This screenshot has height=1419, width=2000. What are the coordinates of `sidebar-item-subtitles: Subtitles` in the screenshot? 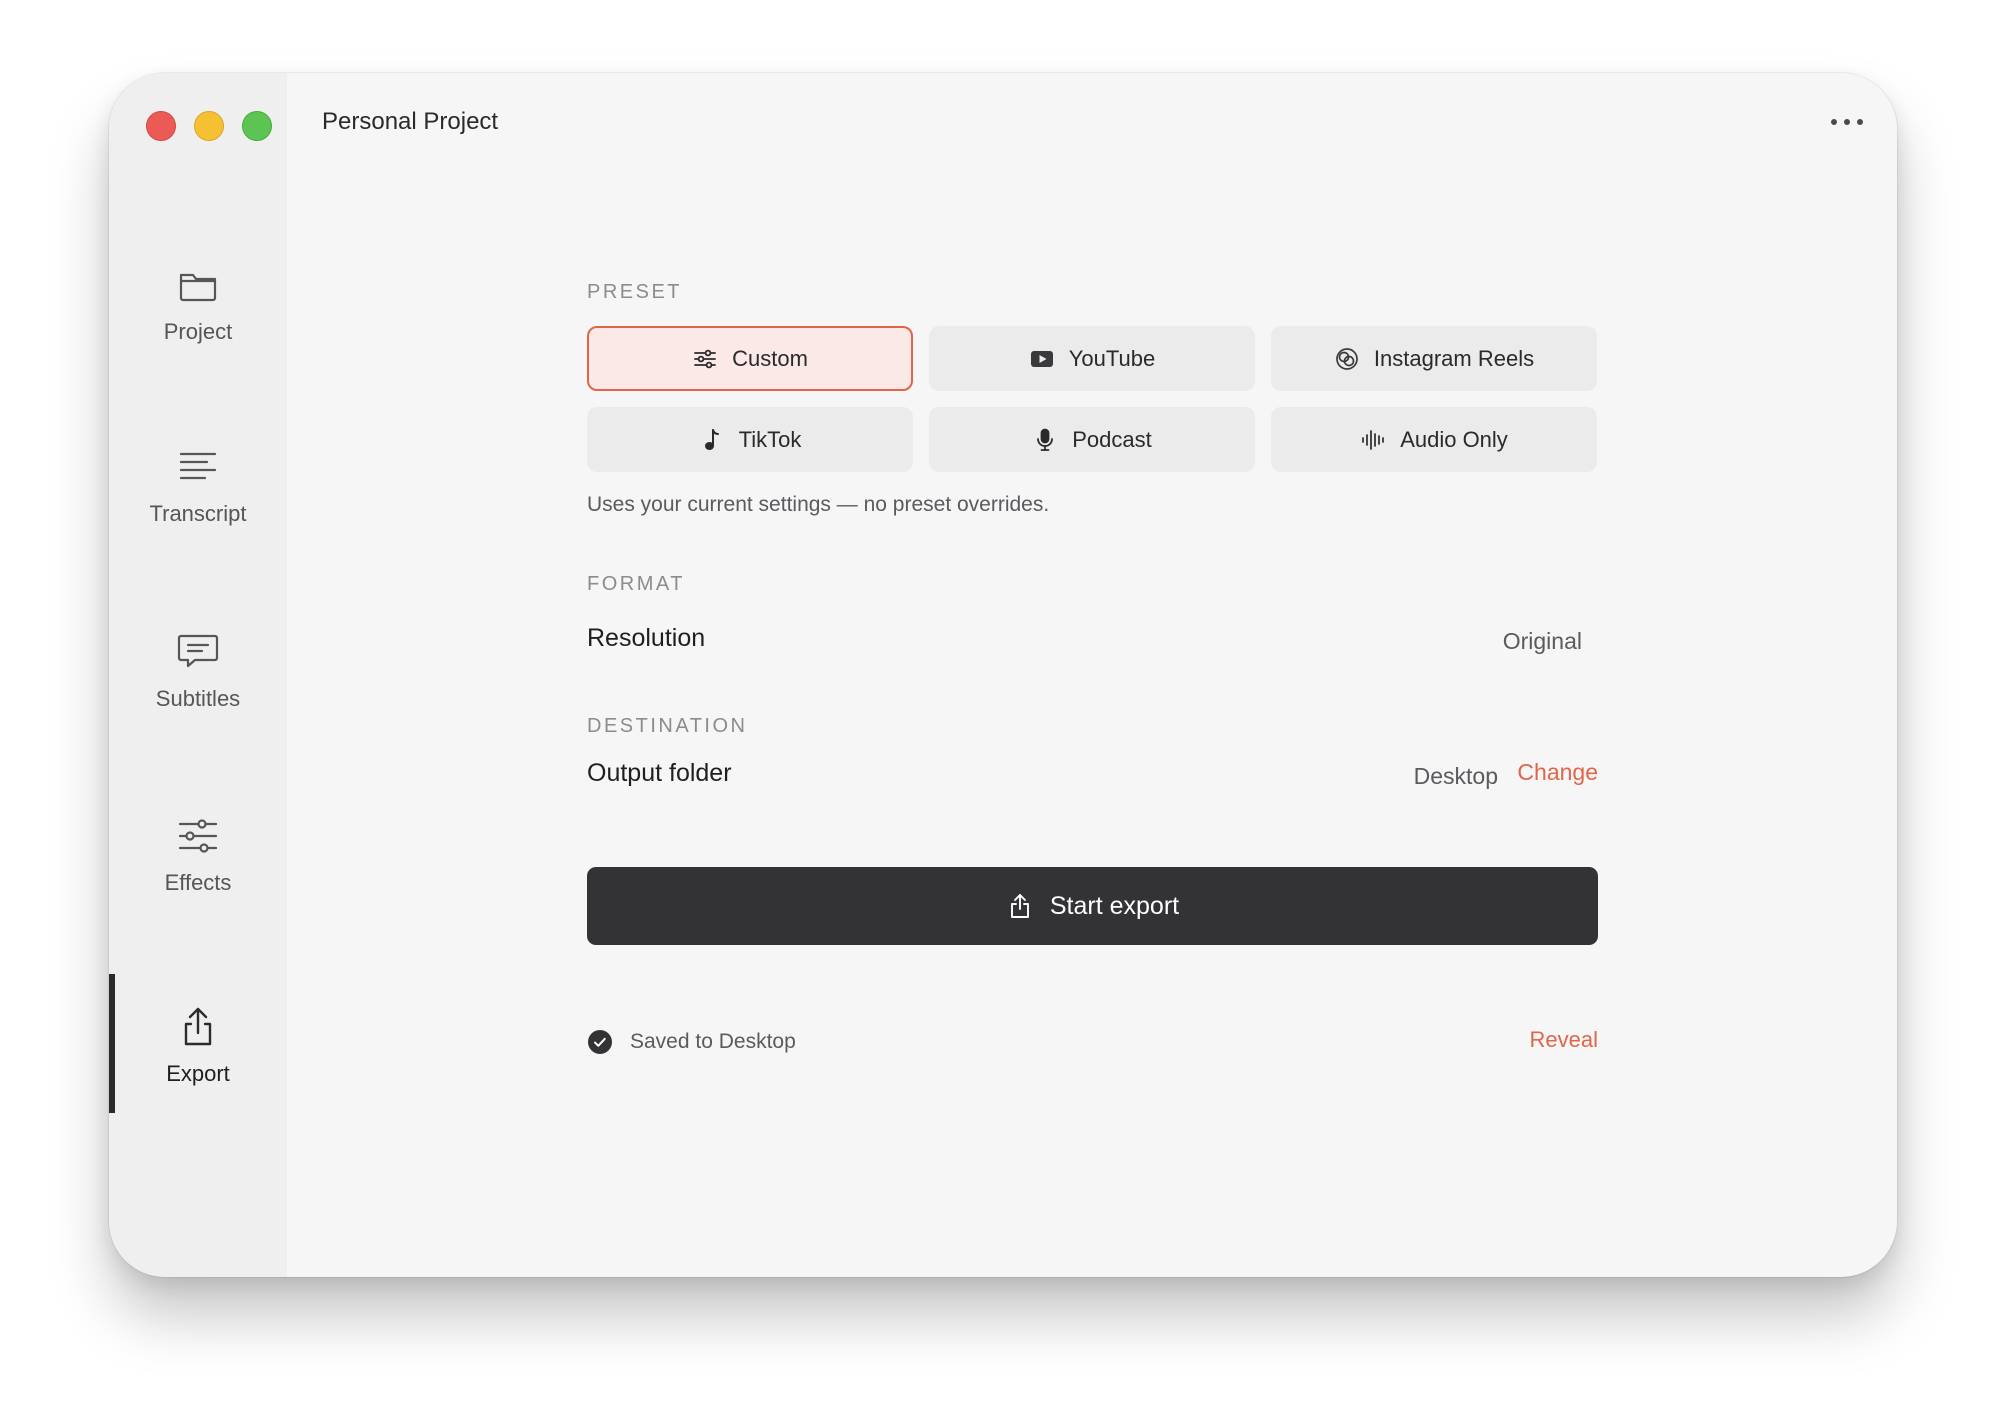 It's located at (198, 671).